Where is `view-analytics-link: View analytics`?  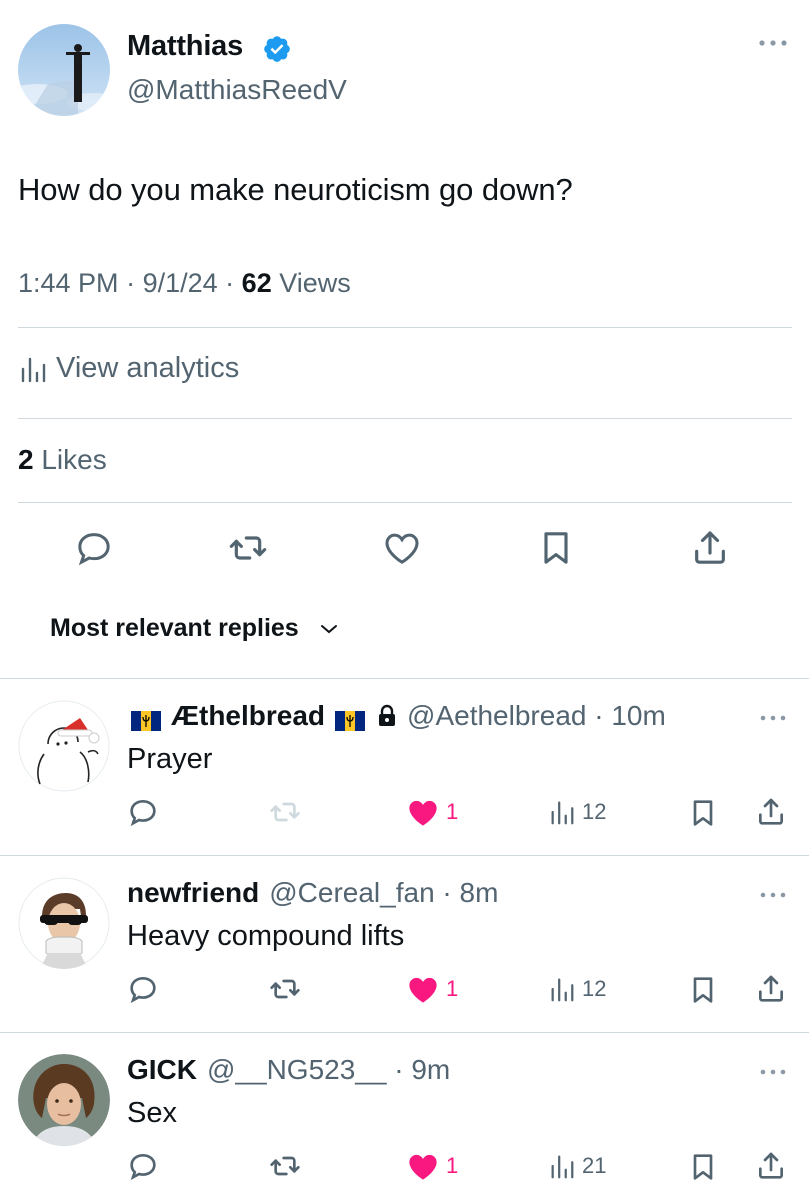 view-analytics-link: View analytics is located at coordinates (128, 368).